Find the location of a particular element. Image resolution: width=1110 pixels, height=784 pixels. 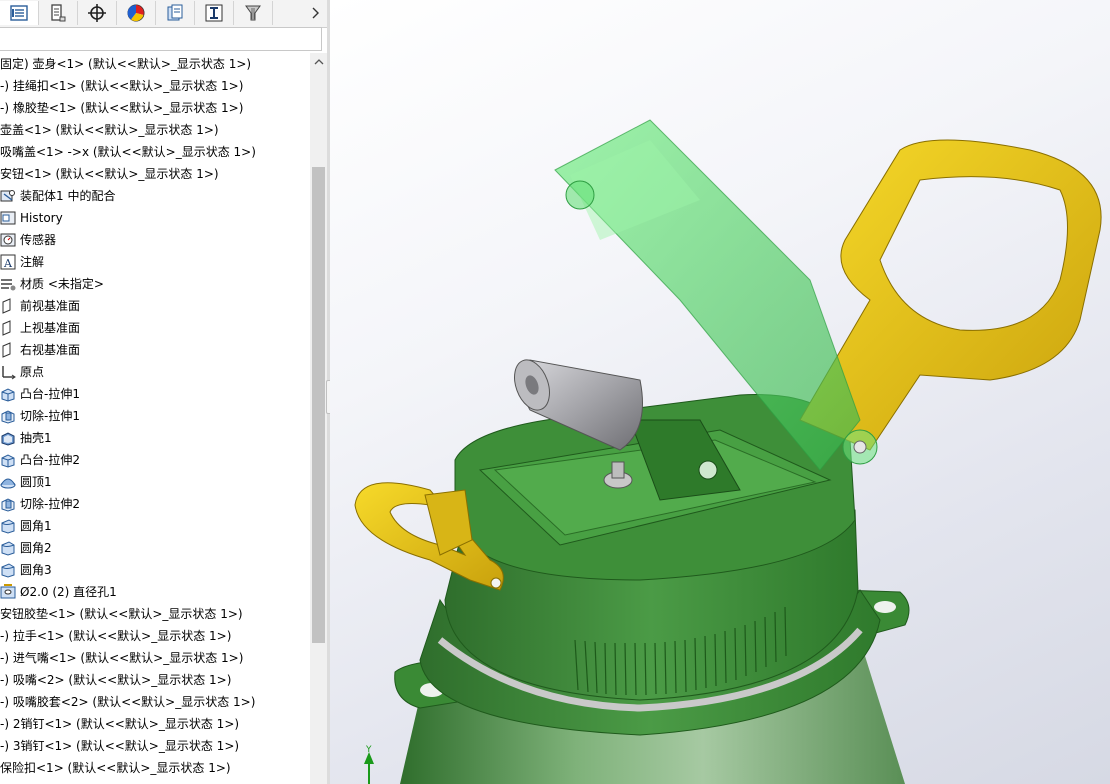

display-manager-tab is located at coordinates (136, 13).